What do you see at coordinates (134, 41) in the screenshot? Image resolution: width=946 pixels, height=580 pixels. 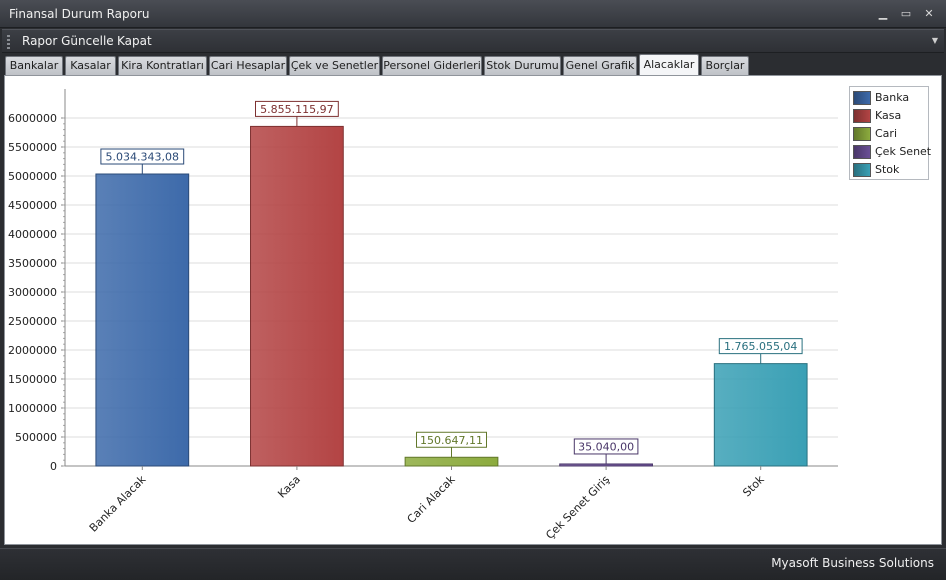 I see `close-button: Kapat` at bounding box center [134, 41].